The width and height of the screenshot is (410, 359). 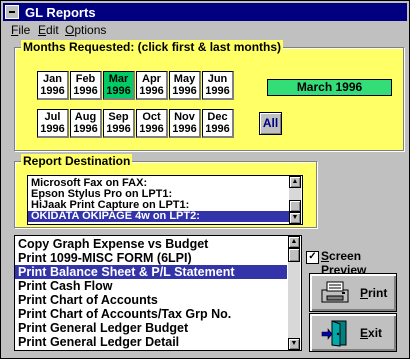 I want to click on month-name: Jul, so click(x=52, y=117).